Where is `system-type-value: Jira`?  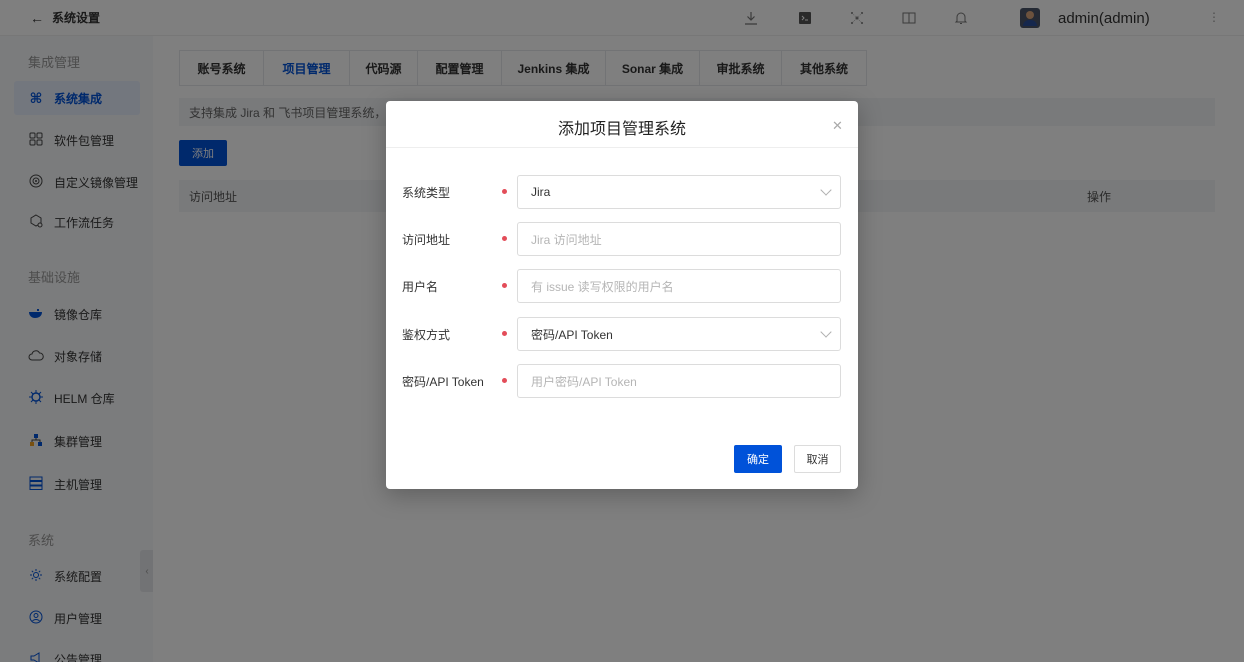
system-type-value: Jira is located at coordinates (541, 192).